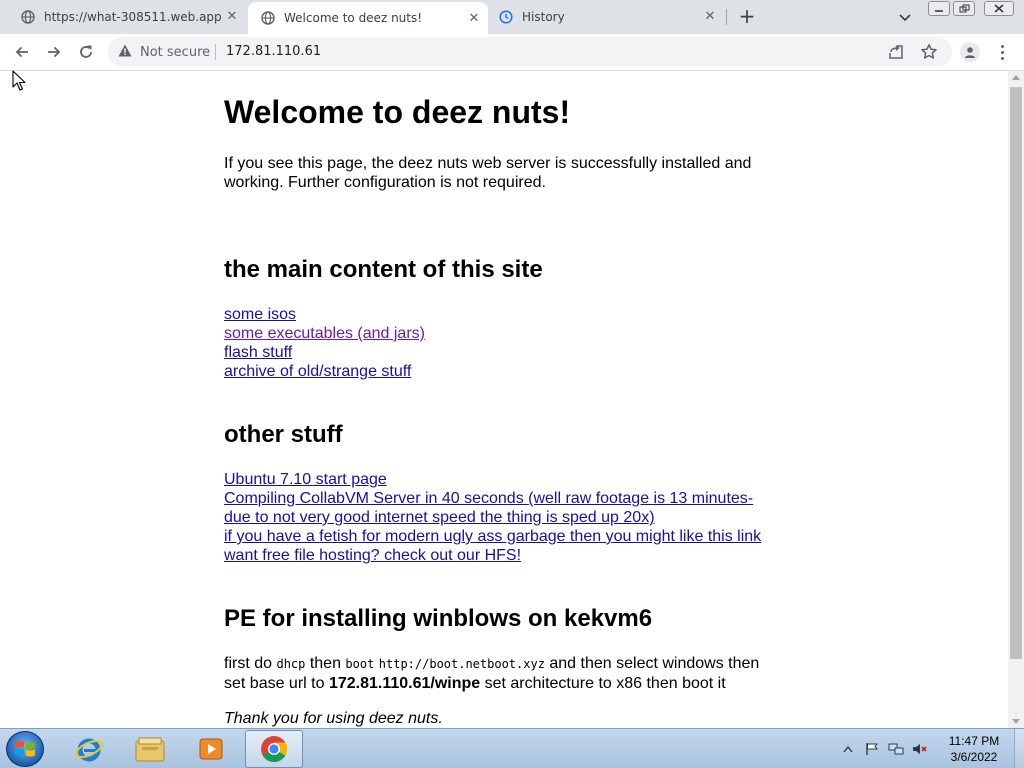 This screenshot has height=768, width=1024. What do you see at coordinates (606, 17) in the screenshot?
I see `tab-history: History ✕` at bounding box center [606, 17].